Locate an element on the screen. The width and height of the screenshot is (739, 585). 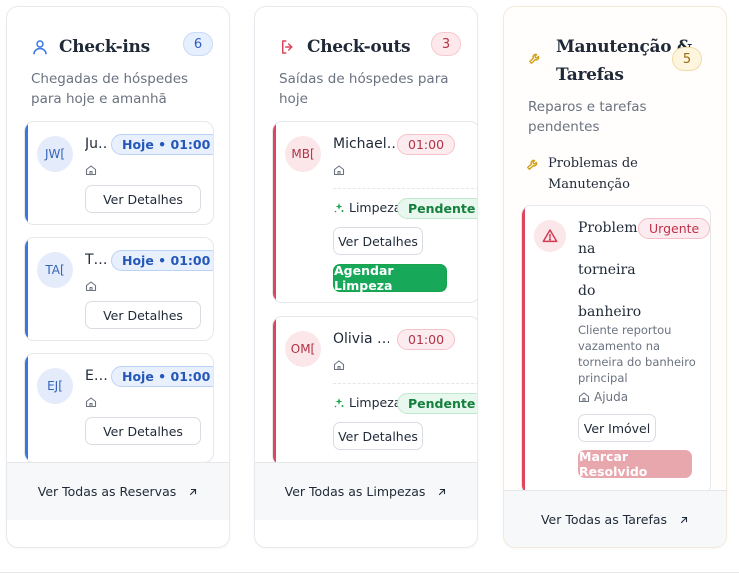
view-property-button: Ver Imóvel is located at coordinates (617, 428).